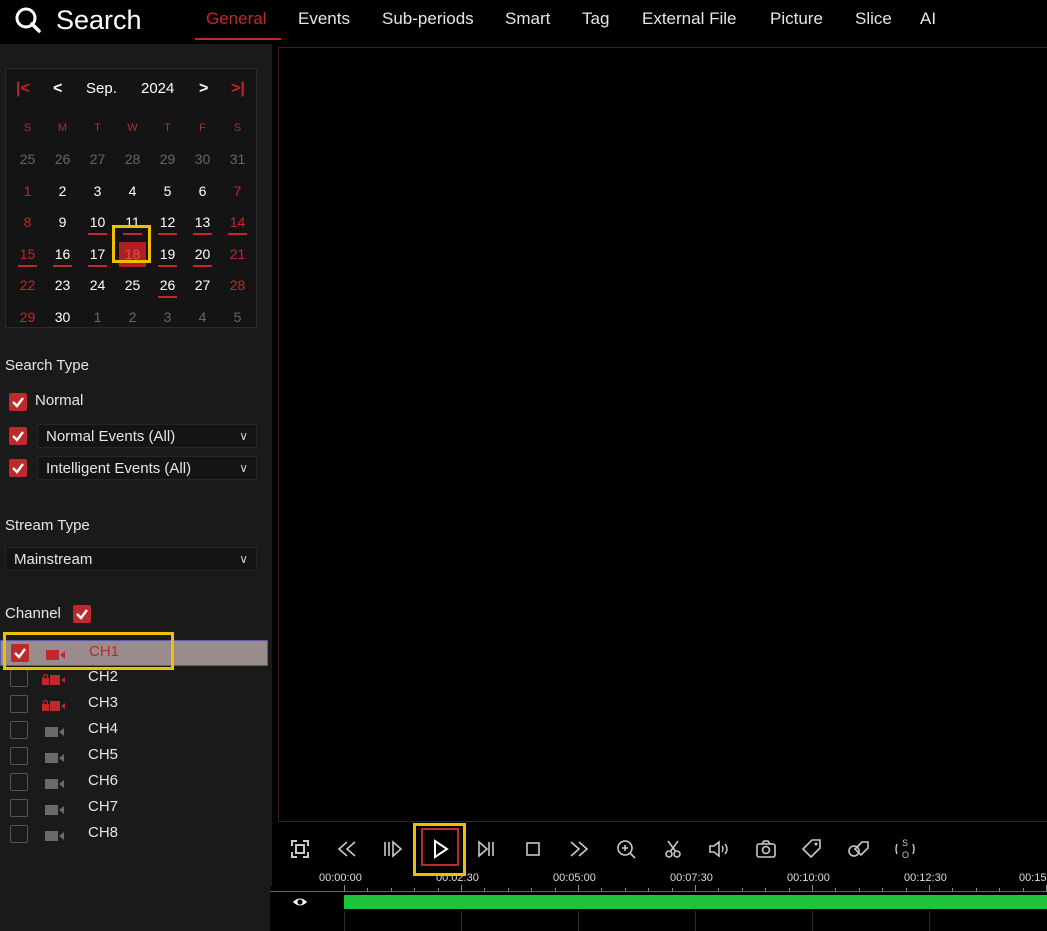 The height and width of the screenshot is (931, 1047). Describe the element at coordinates (134, 757) in the screenshot. I see `channel-row-ch5: CH5` at that location.